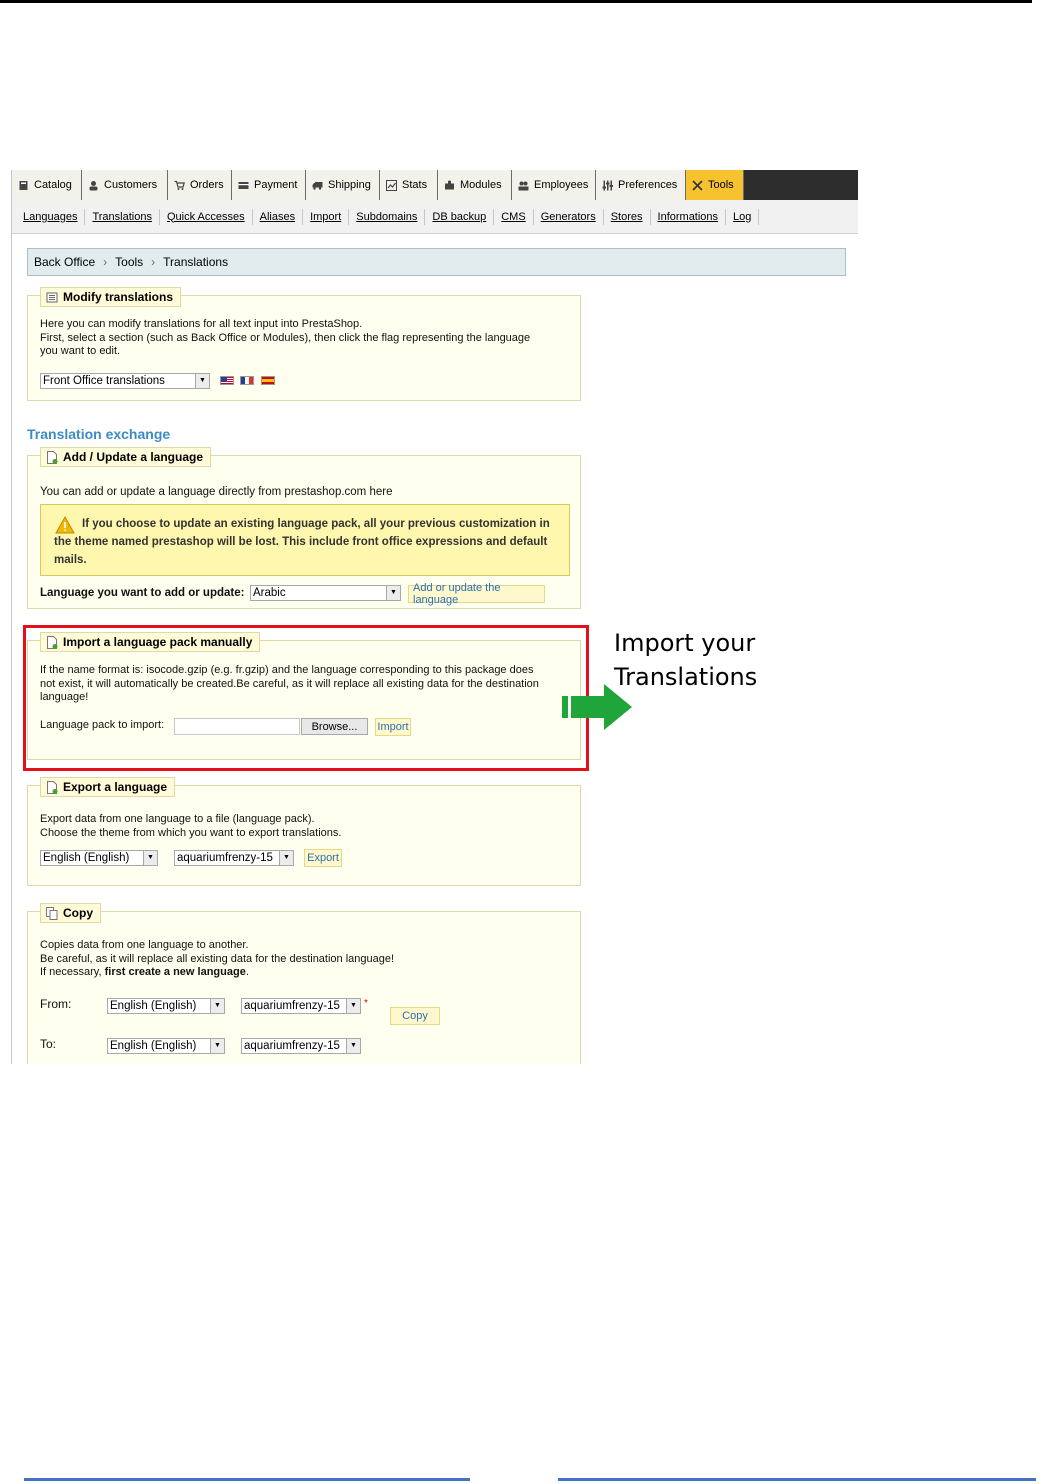  I want to click on chart-icon, so click(391, 185).